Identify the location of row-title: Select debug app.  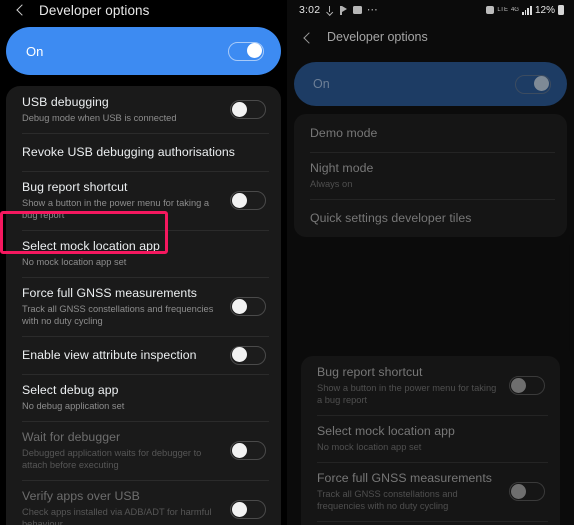
(70, 390).